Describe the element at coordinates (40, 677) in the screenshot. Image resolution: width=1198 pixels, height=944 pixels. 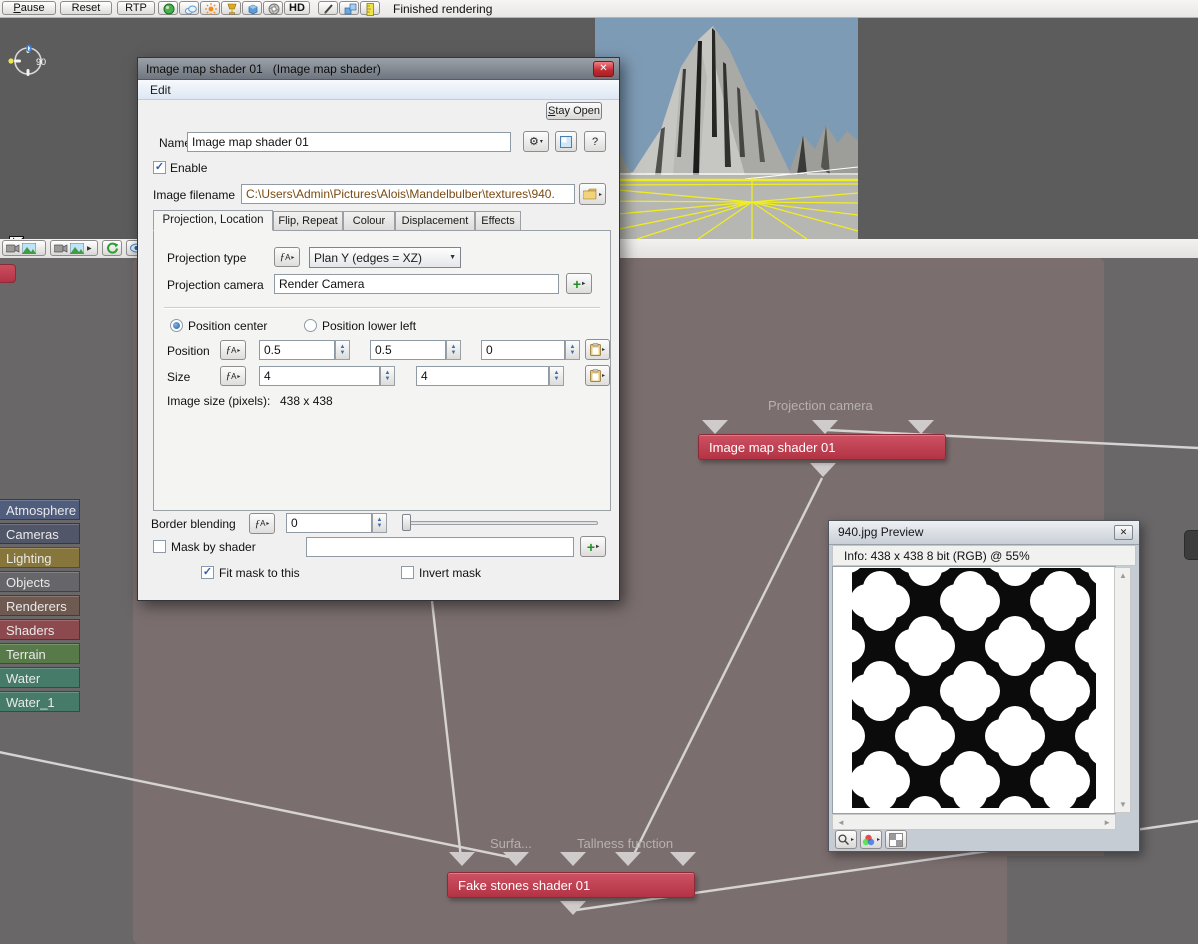
I see `sidebar-item-water: Water` at that location.